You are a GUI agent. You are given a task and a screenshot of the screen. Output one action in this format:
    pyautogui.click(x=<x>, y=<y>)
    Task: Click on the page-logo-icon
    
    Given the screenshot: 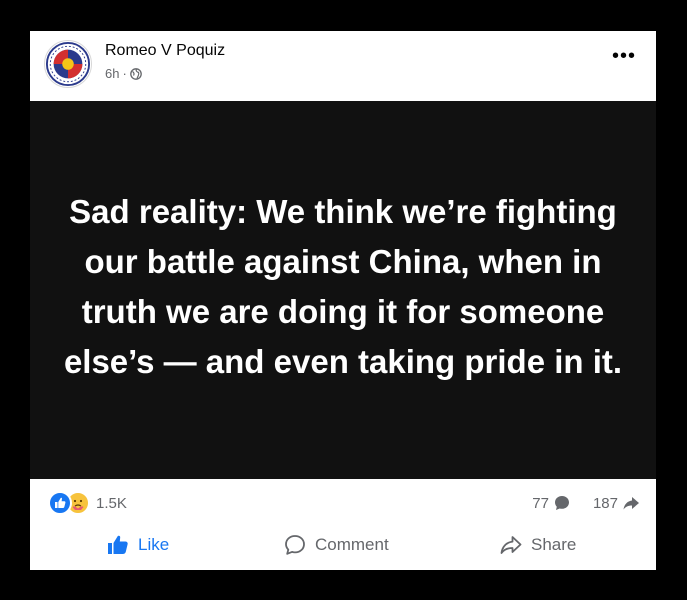 What is the action you would take?
    pyautogui.click(x=68, y=64)
    